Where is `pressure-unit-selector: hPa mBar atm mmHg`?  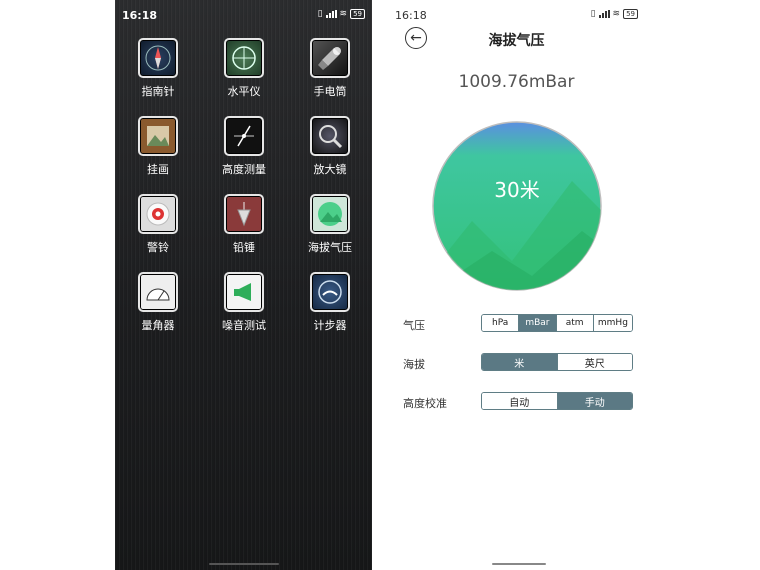 pressure-unit-selector: hPa mBar atm mmHg is located at coordinates (557, 323).